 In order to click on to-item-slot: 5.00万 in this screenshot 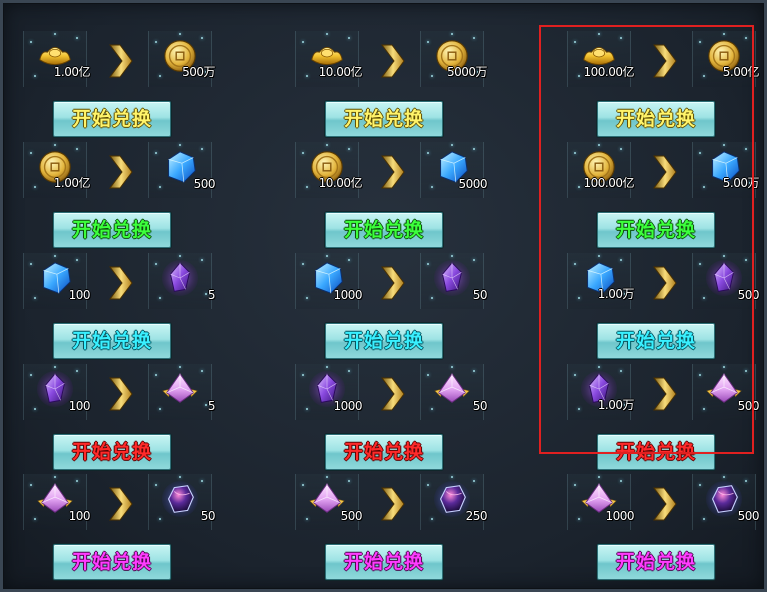, I will do `click(726, 170)`.